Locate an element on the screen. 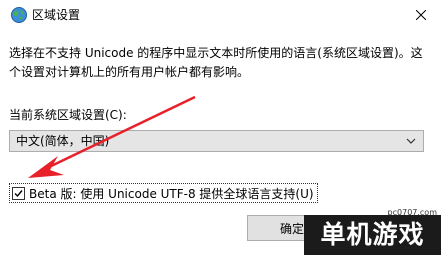 The width and height of the screenshot is (441, 255). beta-utf8-label: Beta 版: 使用 Unicode UTF-8 提供全球语言支持(U) is located at coordinates (171, 193).